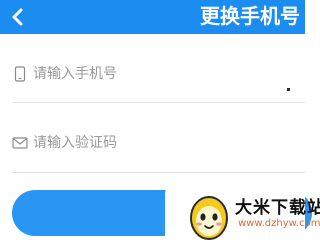 The width and height of the screenshot is (320, 244). Describe the element at coordinates (250, 16) in the screenshot. I see `page-title: 更换手机号` at that location.